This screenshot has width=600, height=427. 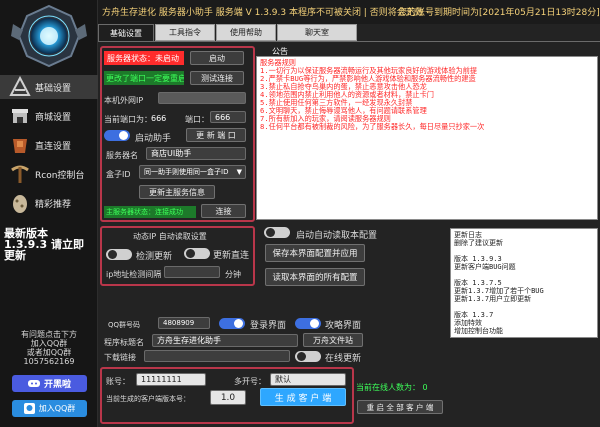 What do you see at coordinates (144, 78) in the screenshot?
I see `port-warning: 更改了端口一定要重启` at bounding box center [144, 78].